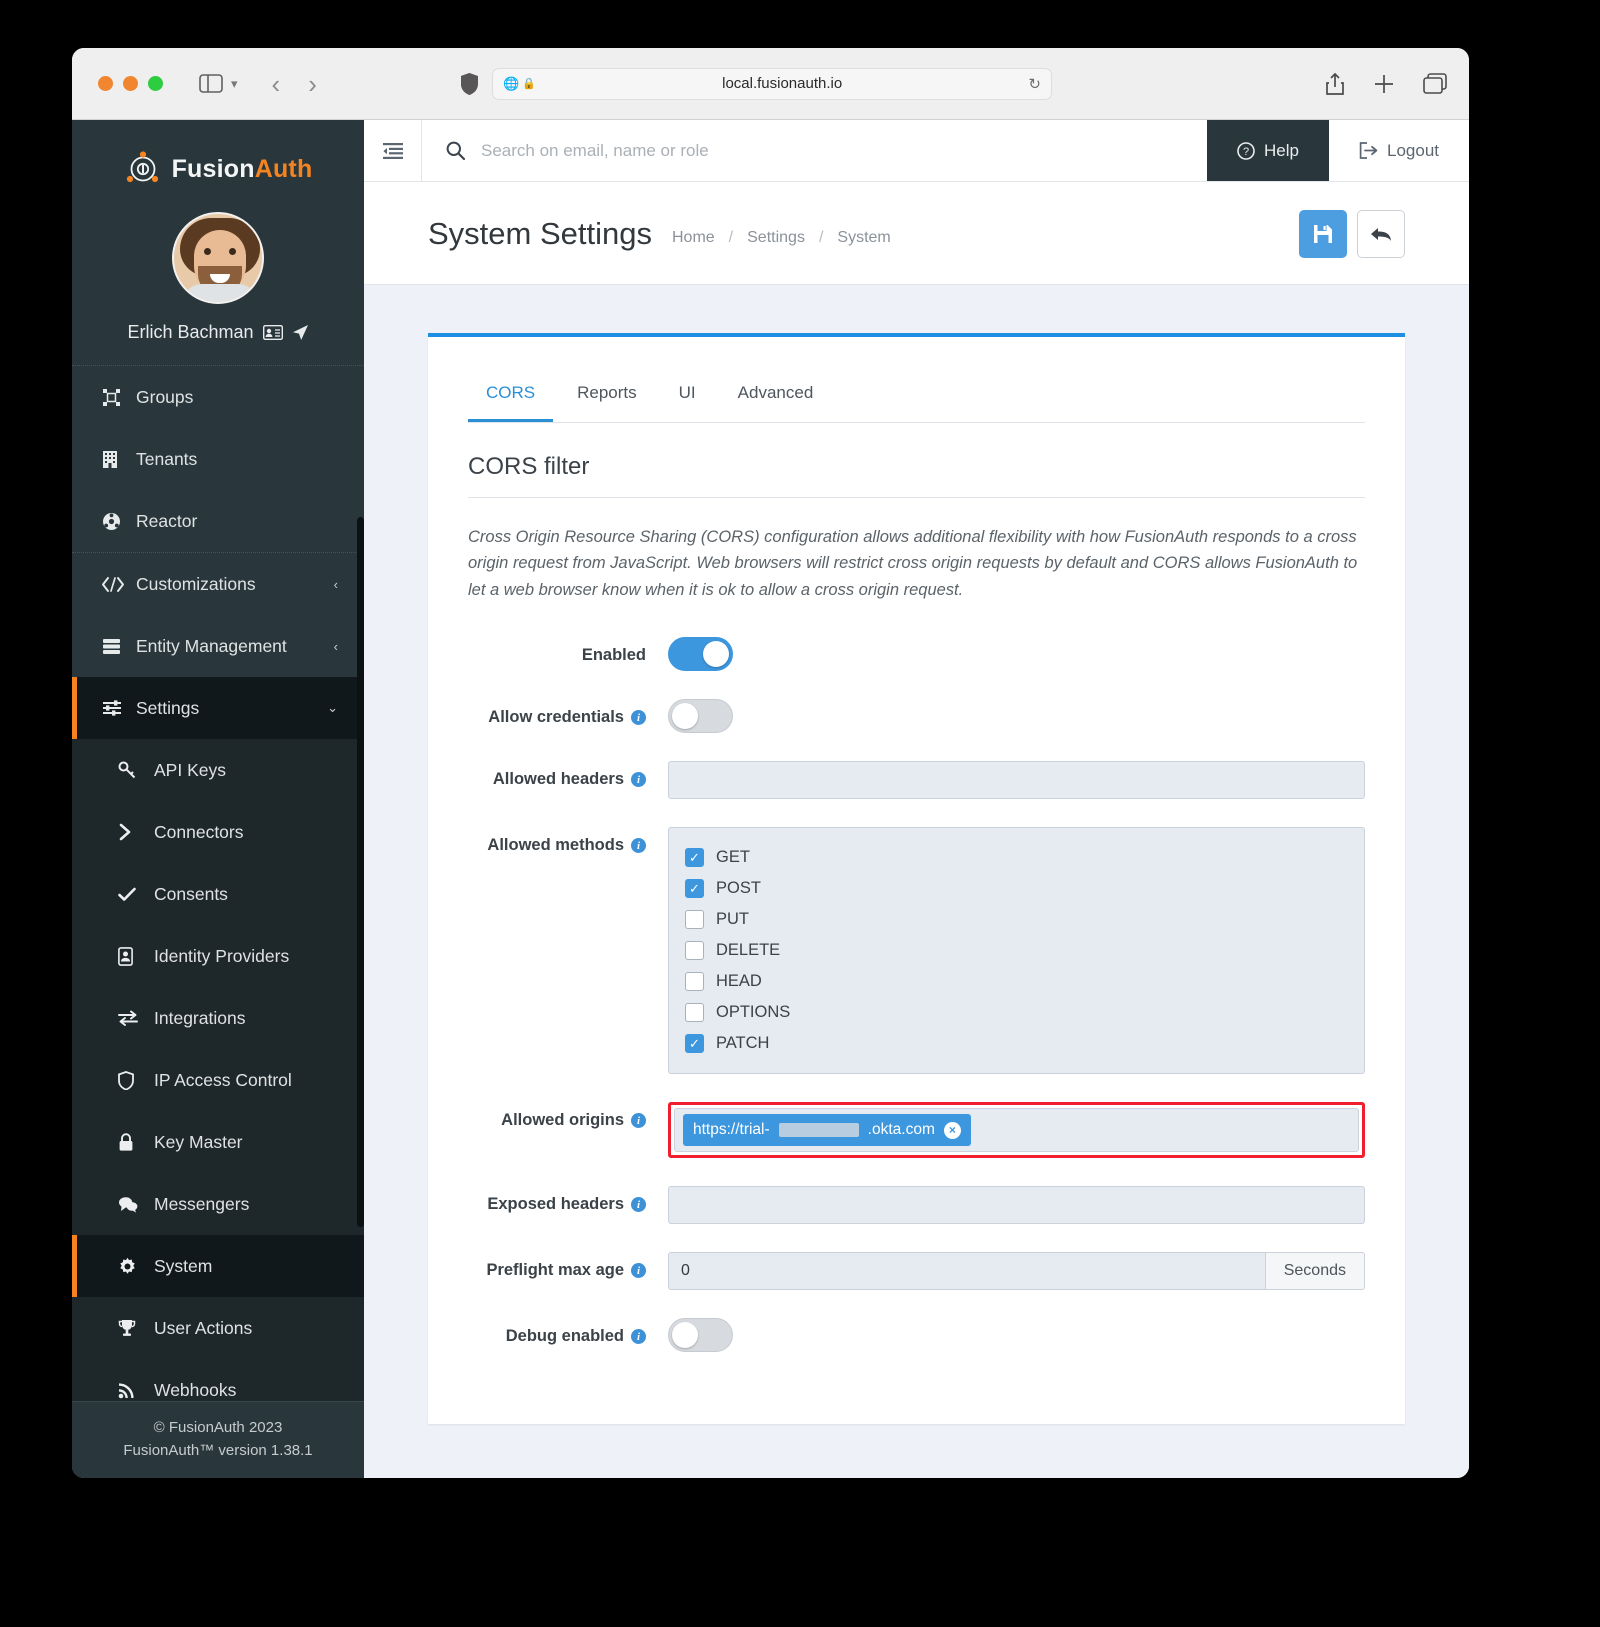 The image size is (1600, 1627). I want to click on sidebar-item-label: System, so click(183, 1265).